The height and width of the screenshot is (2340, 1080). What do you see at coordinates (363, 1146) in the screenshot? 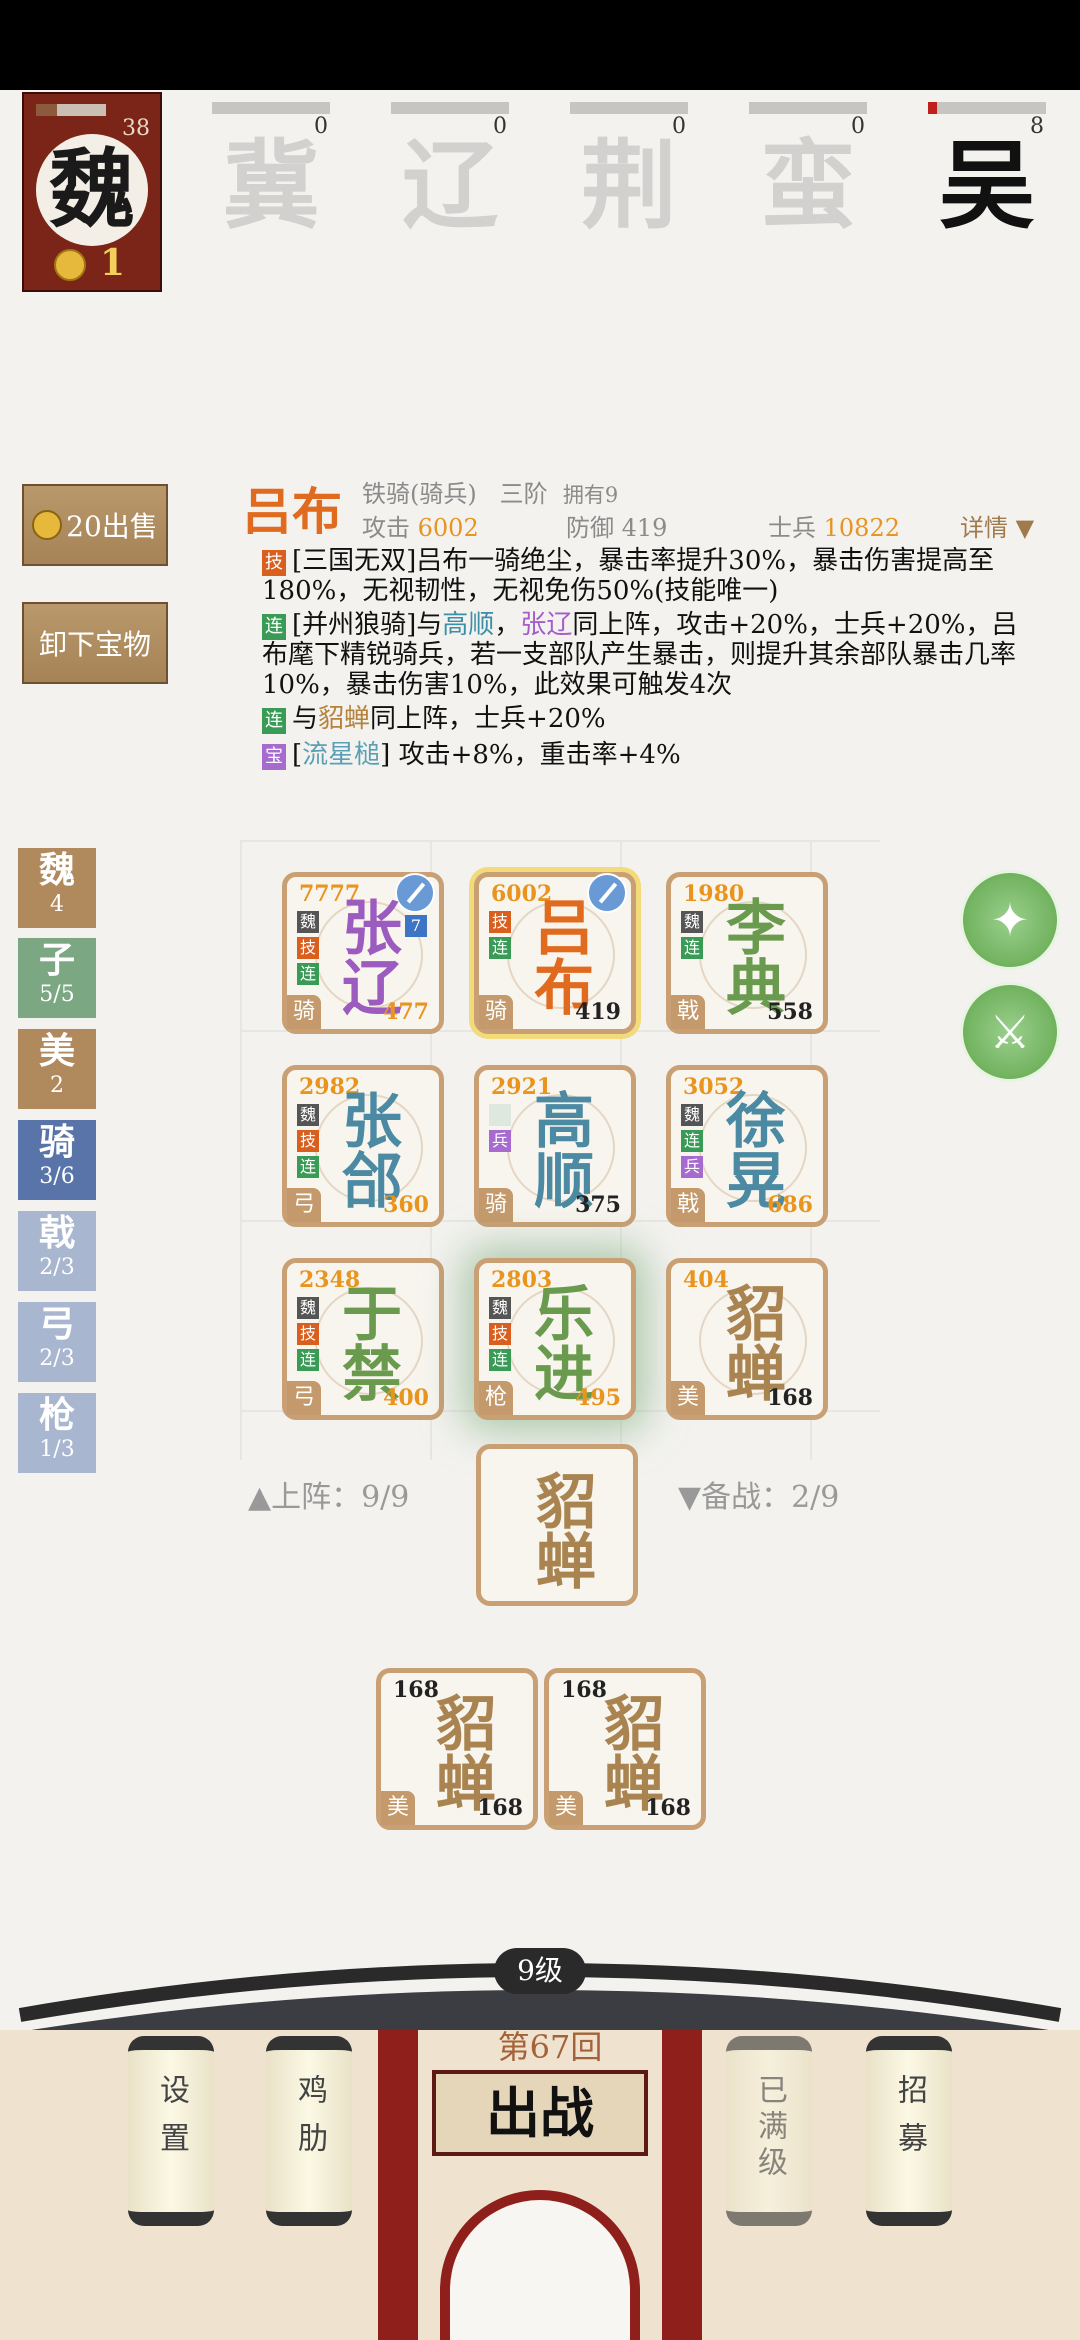
I see `hero-card-zhanghe: 2982 魏技连 张郃 弓 360` at bounding box center [363, 1146].